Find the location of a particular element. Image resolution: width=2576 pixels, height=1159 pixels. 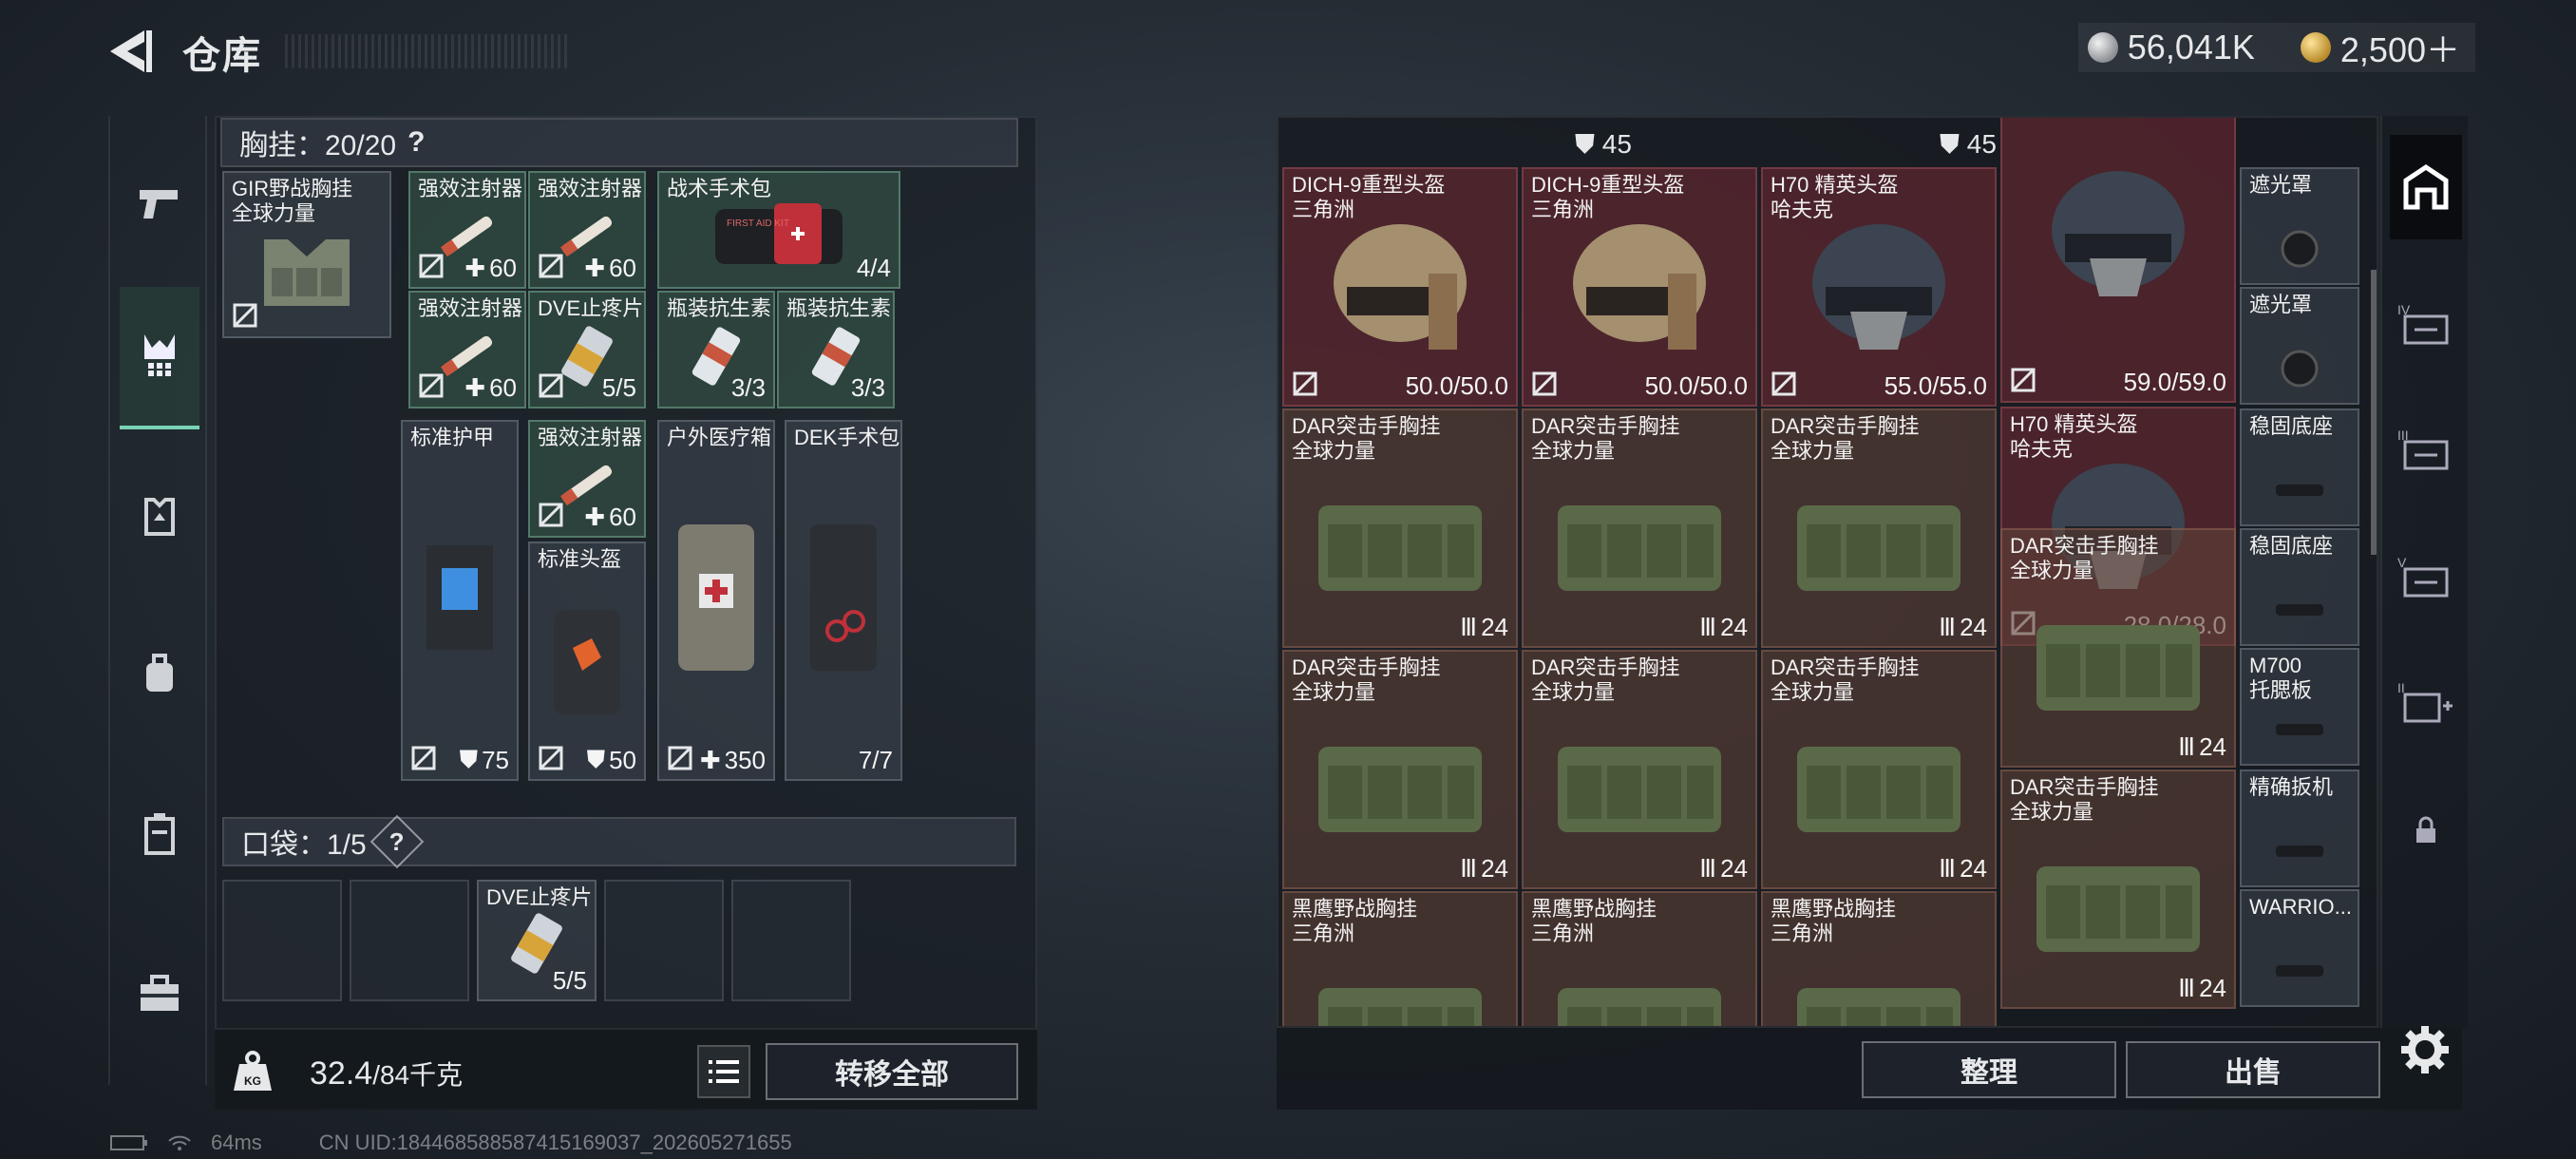

case-icon is located at coordinates (159, 834).